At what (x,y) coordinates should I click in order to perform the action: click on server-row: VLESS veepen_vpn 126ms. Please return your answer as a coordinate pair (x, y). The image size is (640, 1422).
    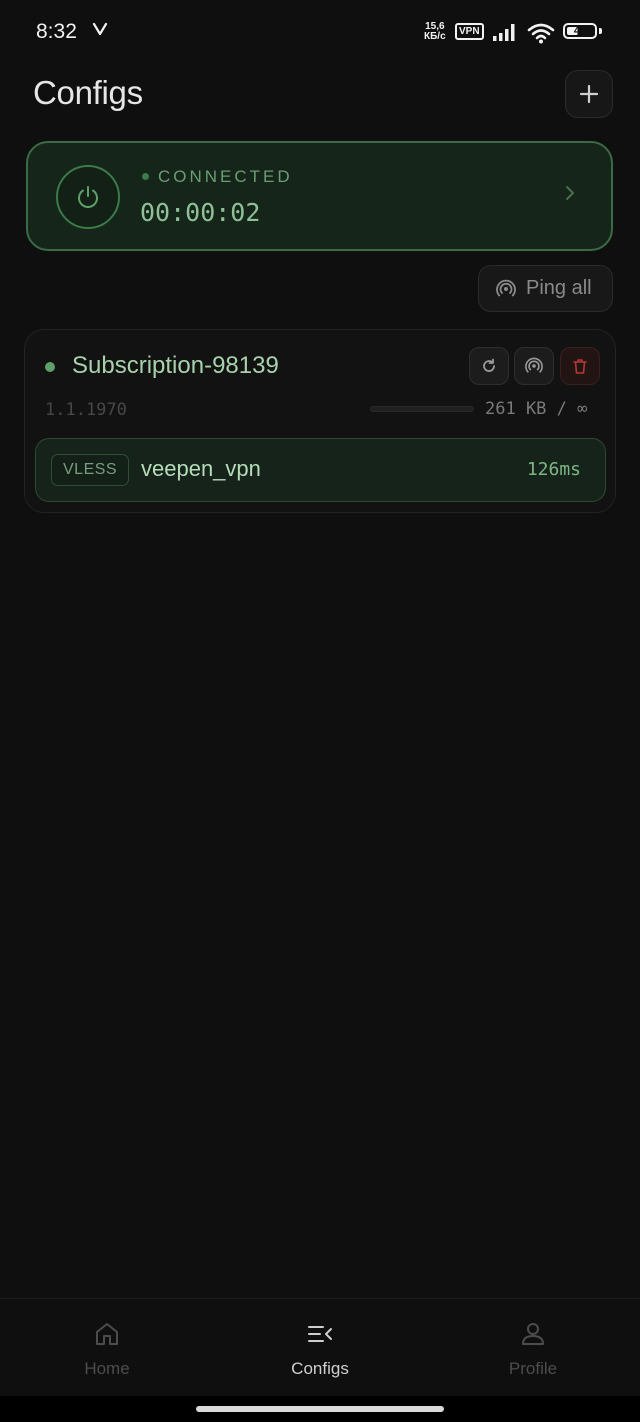
    Looking at the image, I should click on (320, 470).